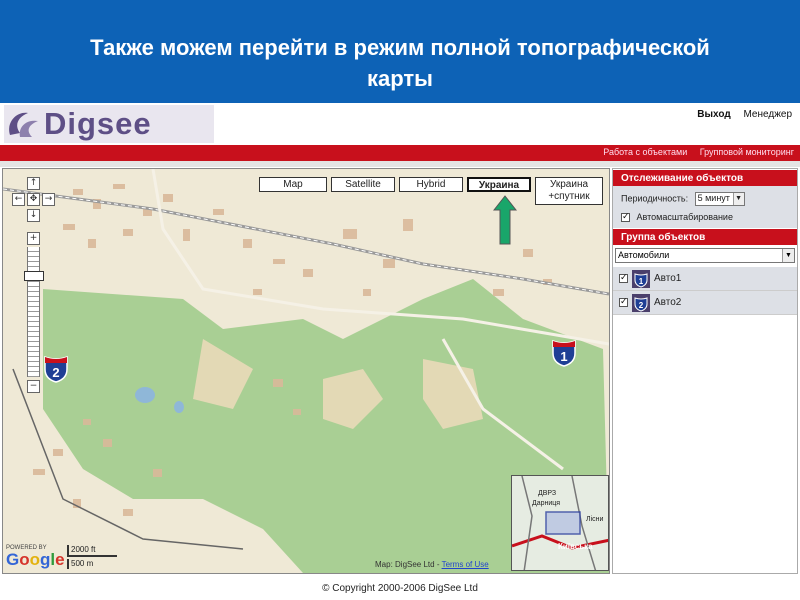 The height and width of the screenshot is (600, 800). Describe the element at coordinates (431, 184) in the screenshot. I see `maptype-hybrid-button: Hybrid` at that location.